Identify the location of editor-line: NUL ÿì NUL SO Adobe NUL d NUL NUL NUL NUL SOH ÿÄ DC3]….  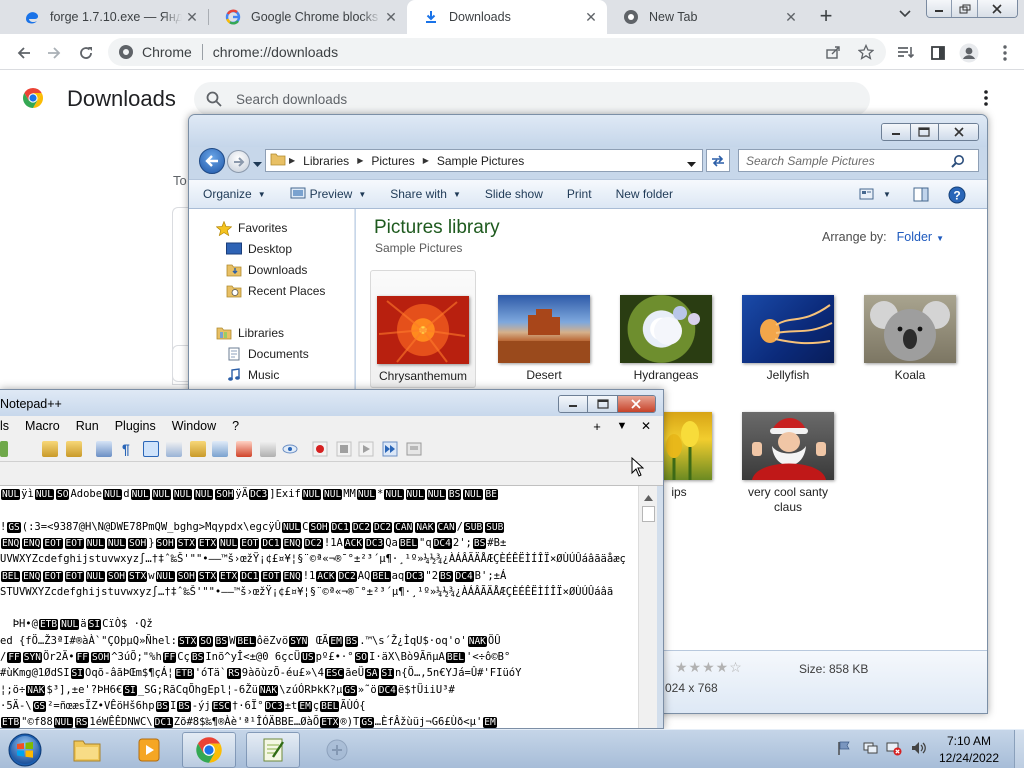
(249, 494).